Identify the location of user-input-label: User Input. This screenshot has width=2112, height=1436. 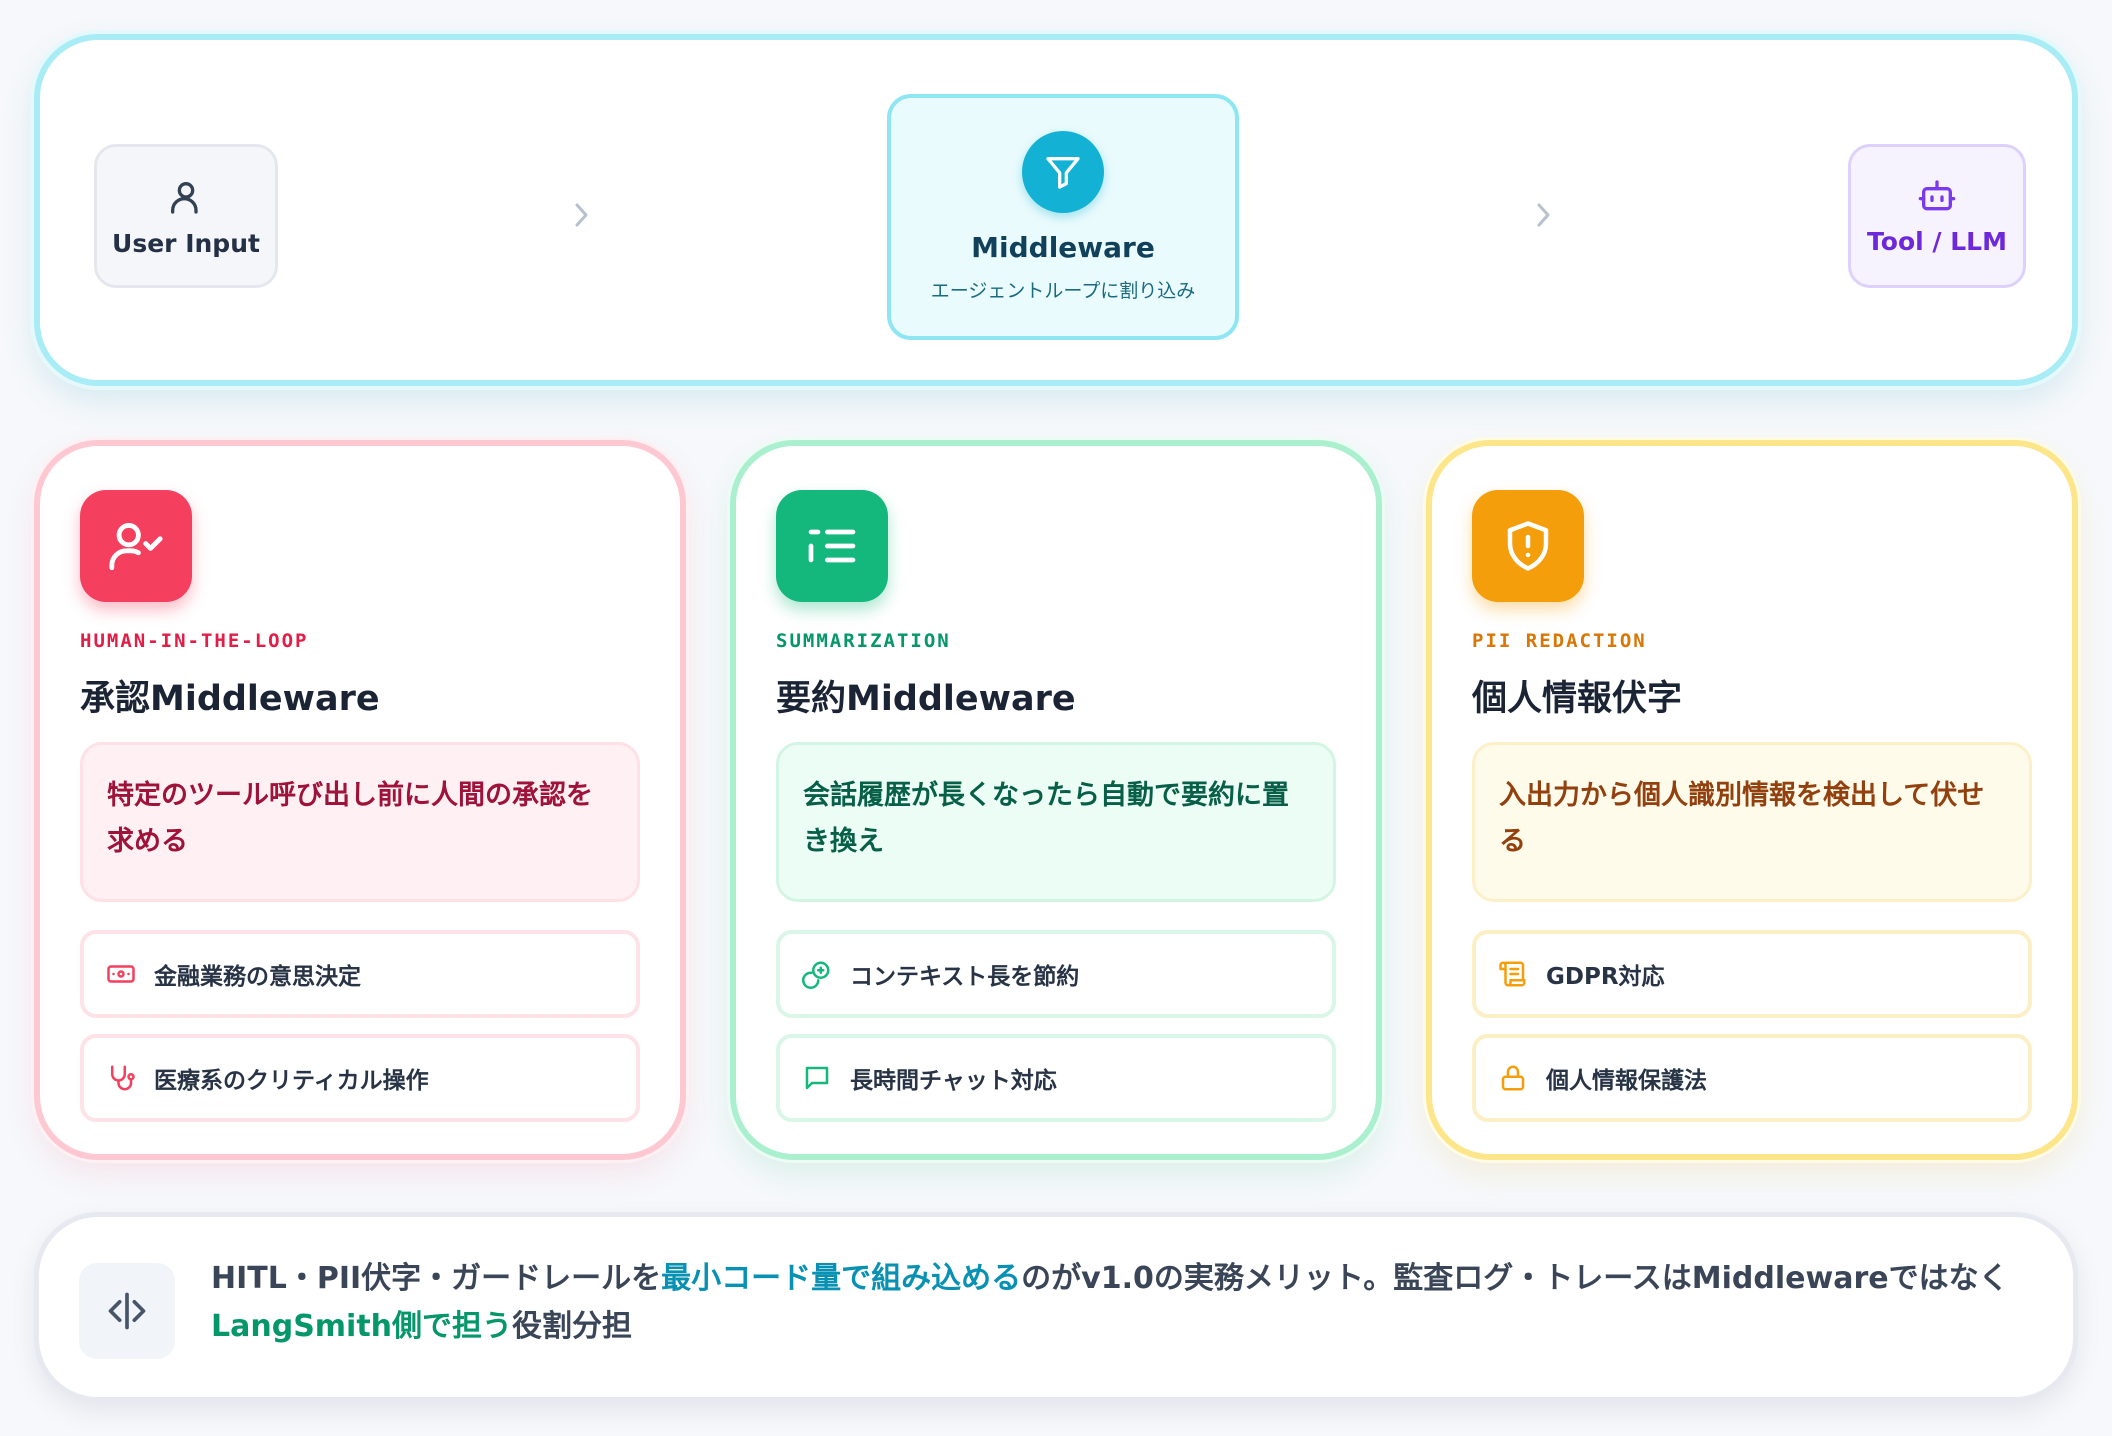
(186, 243).